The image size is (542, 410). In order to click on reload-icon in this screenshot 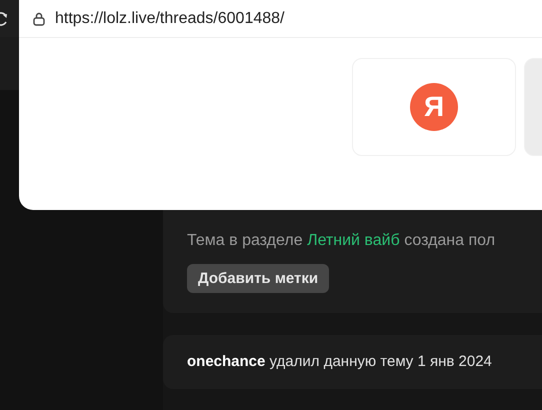, I will do `click(4, 18)`.